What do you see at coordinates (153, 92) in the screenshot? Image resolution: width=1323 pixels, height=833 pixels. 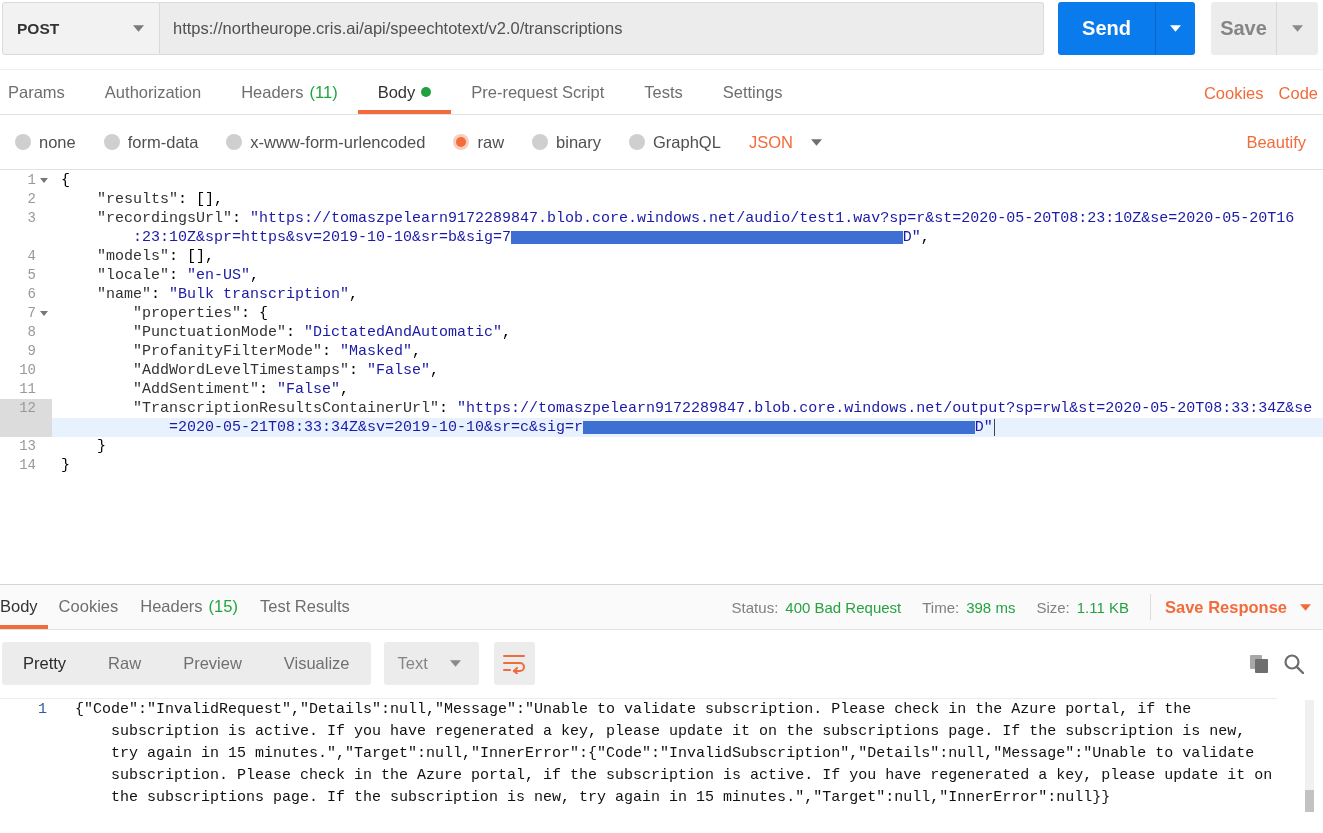 I see `request-tab: Authorization` at bounding box center [153, 92].